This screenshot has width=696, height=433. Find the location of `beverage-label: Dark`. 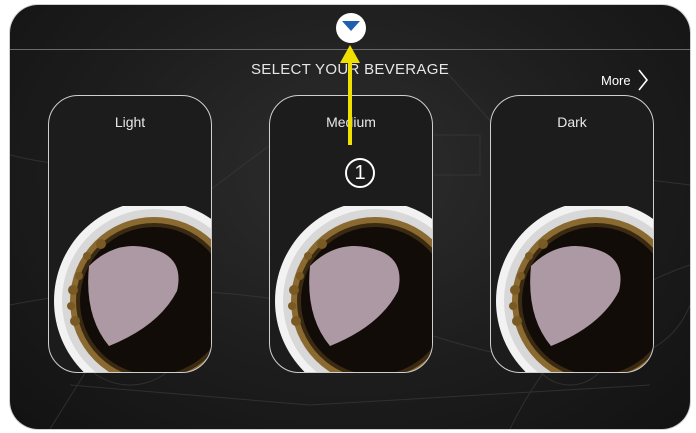

beverage-label: Dark is located at coordinates (572, 122).